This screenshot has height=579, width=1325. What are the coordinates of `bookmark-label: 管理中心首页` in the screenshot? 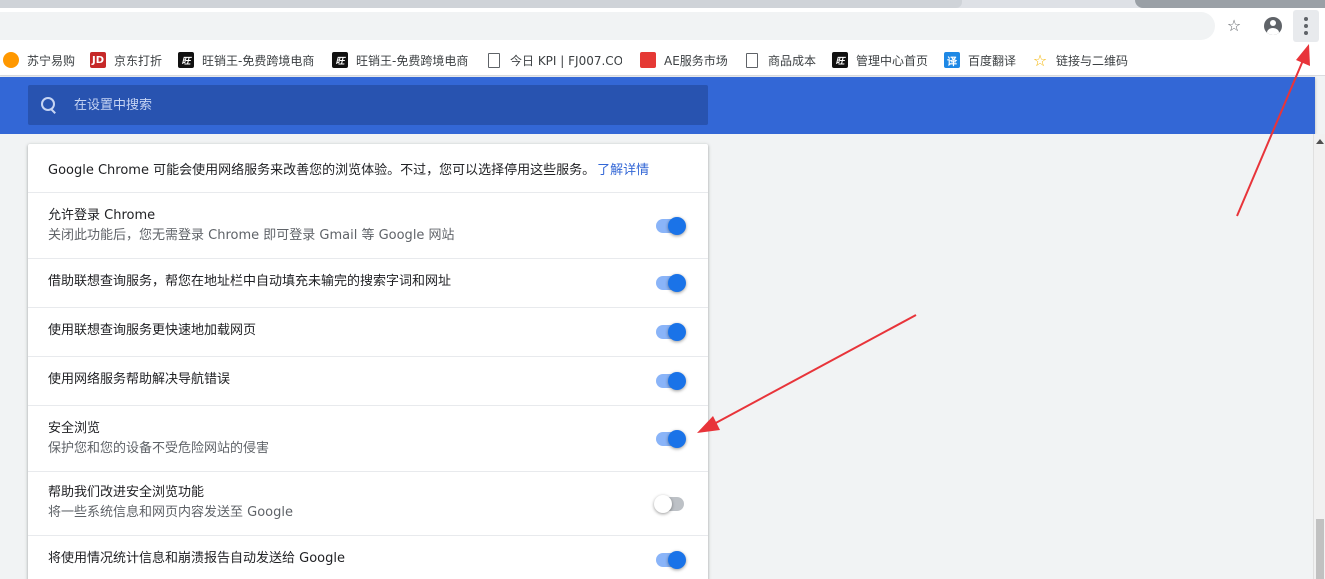 It's located at (892, 60).